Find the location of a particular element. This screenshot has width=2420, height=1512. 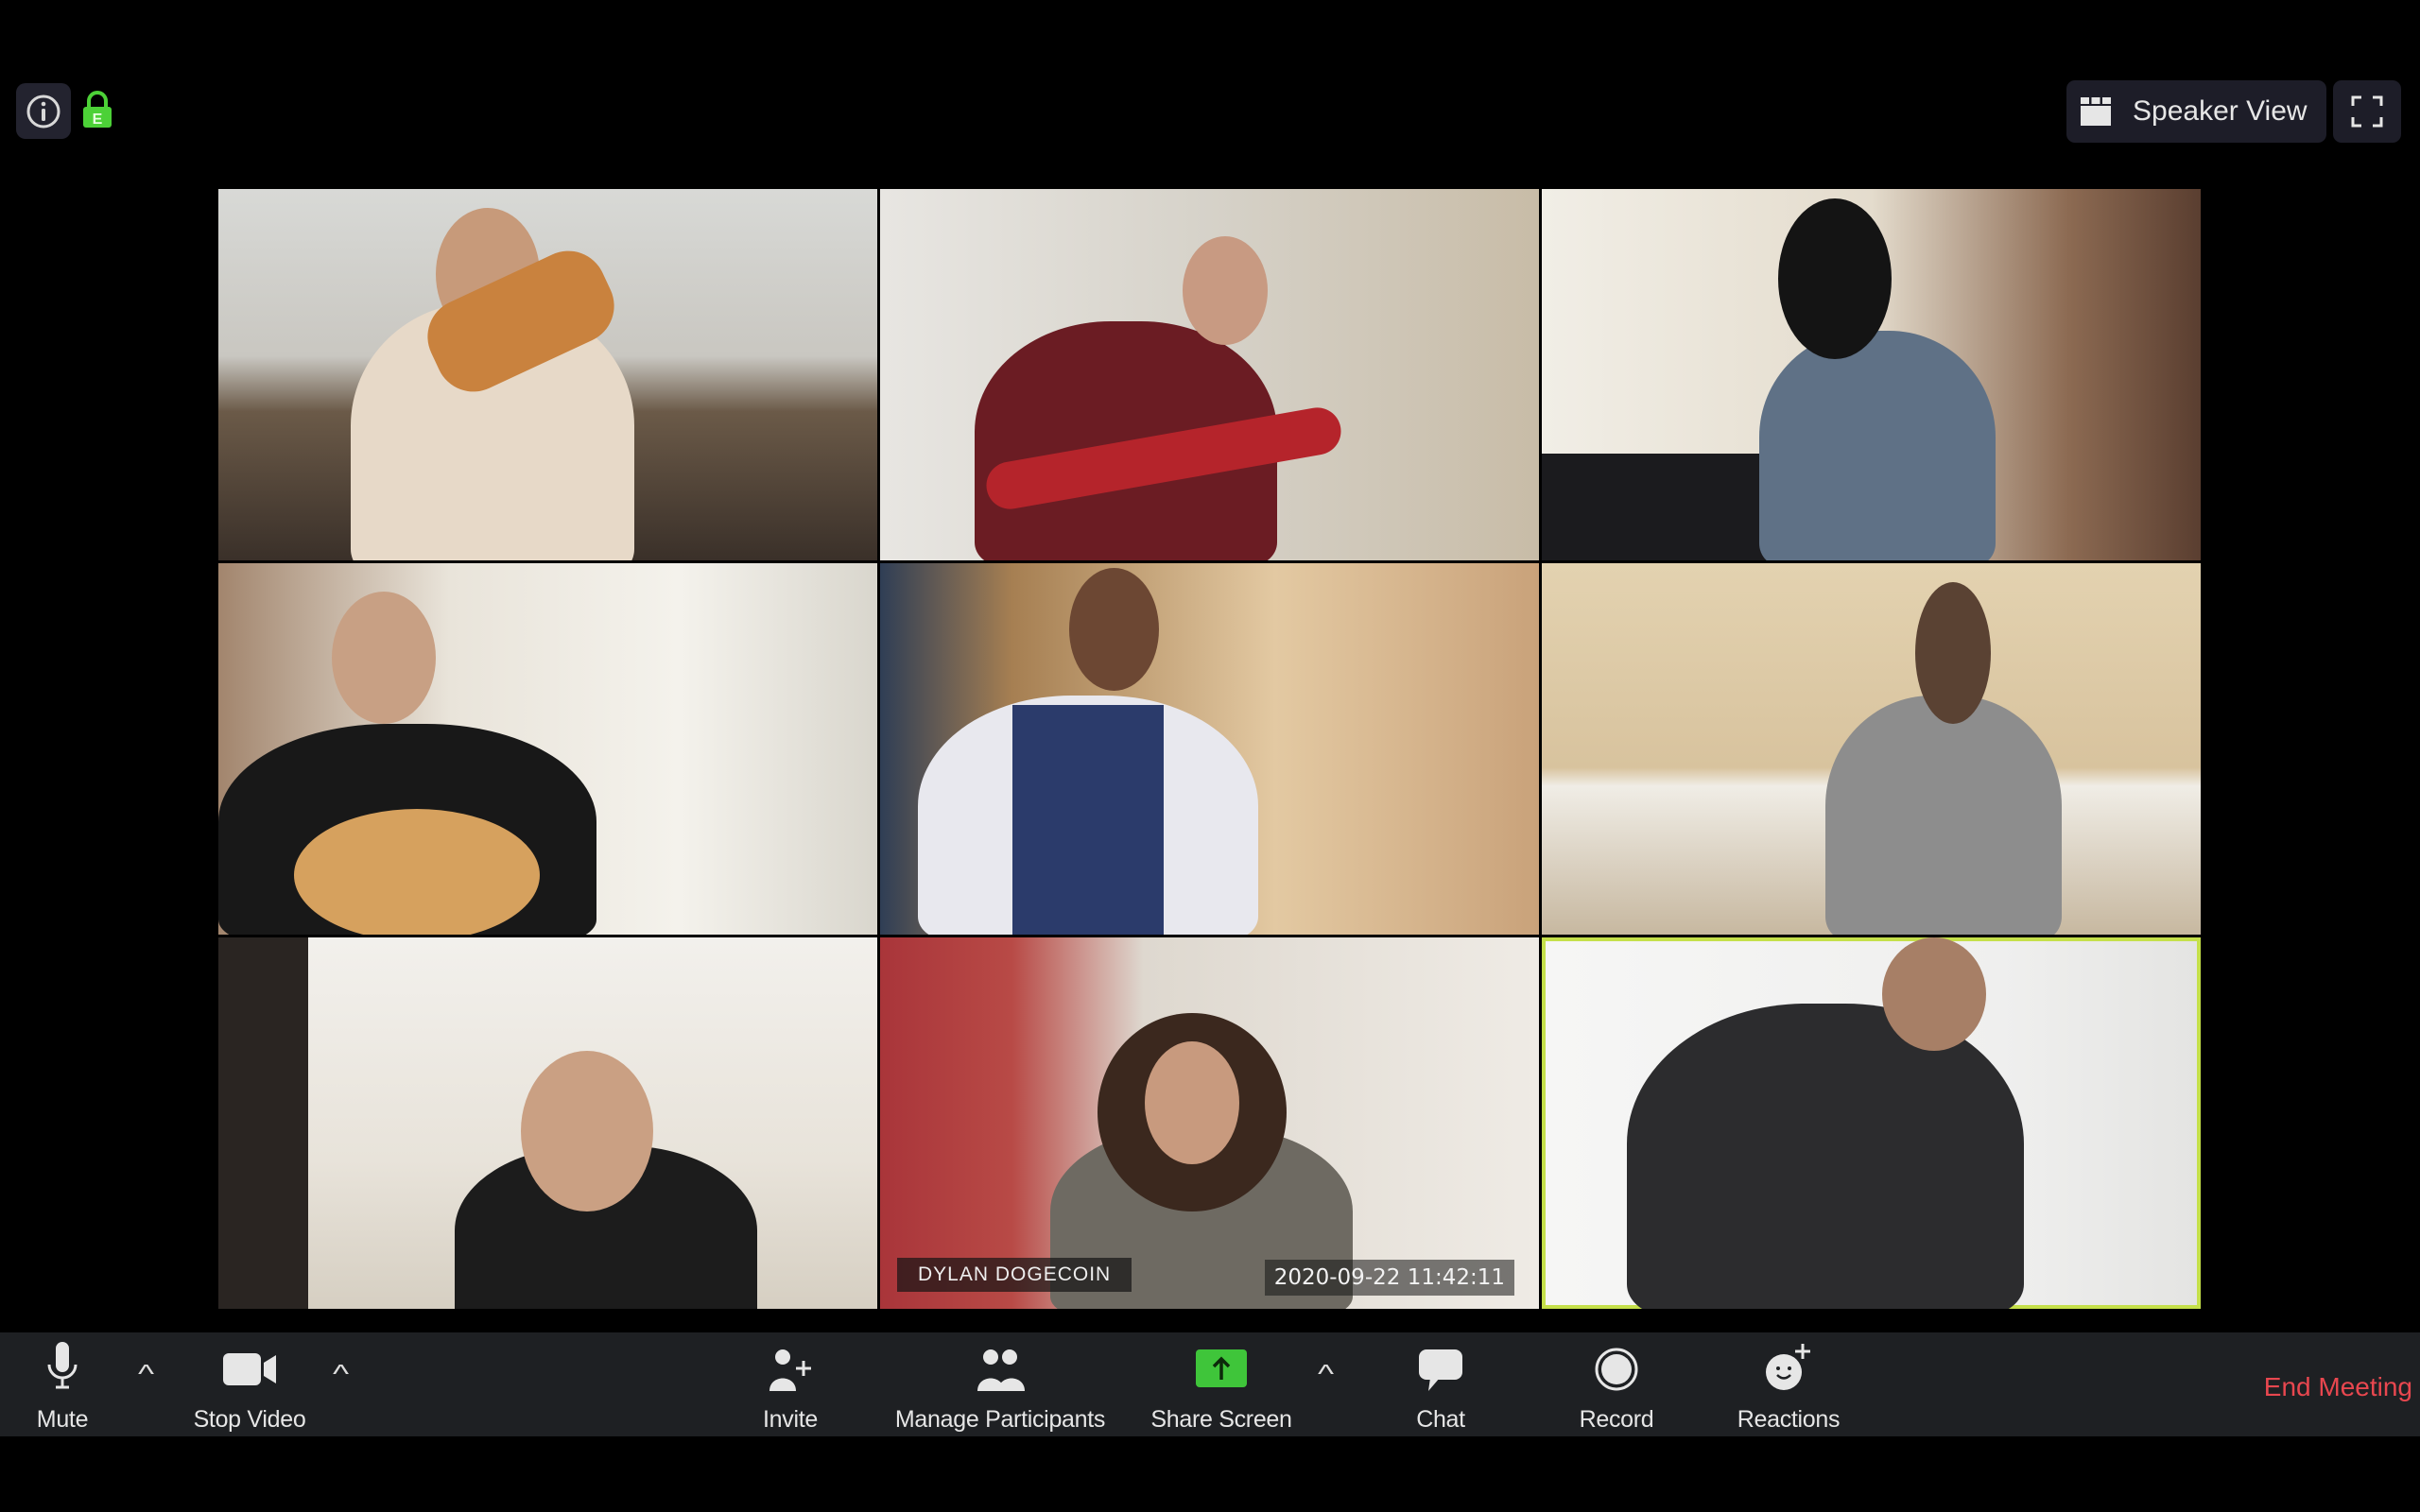

active-speaker-tile is located at coordinates (1872, 1123).